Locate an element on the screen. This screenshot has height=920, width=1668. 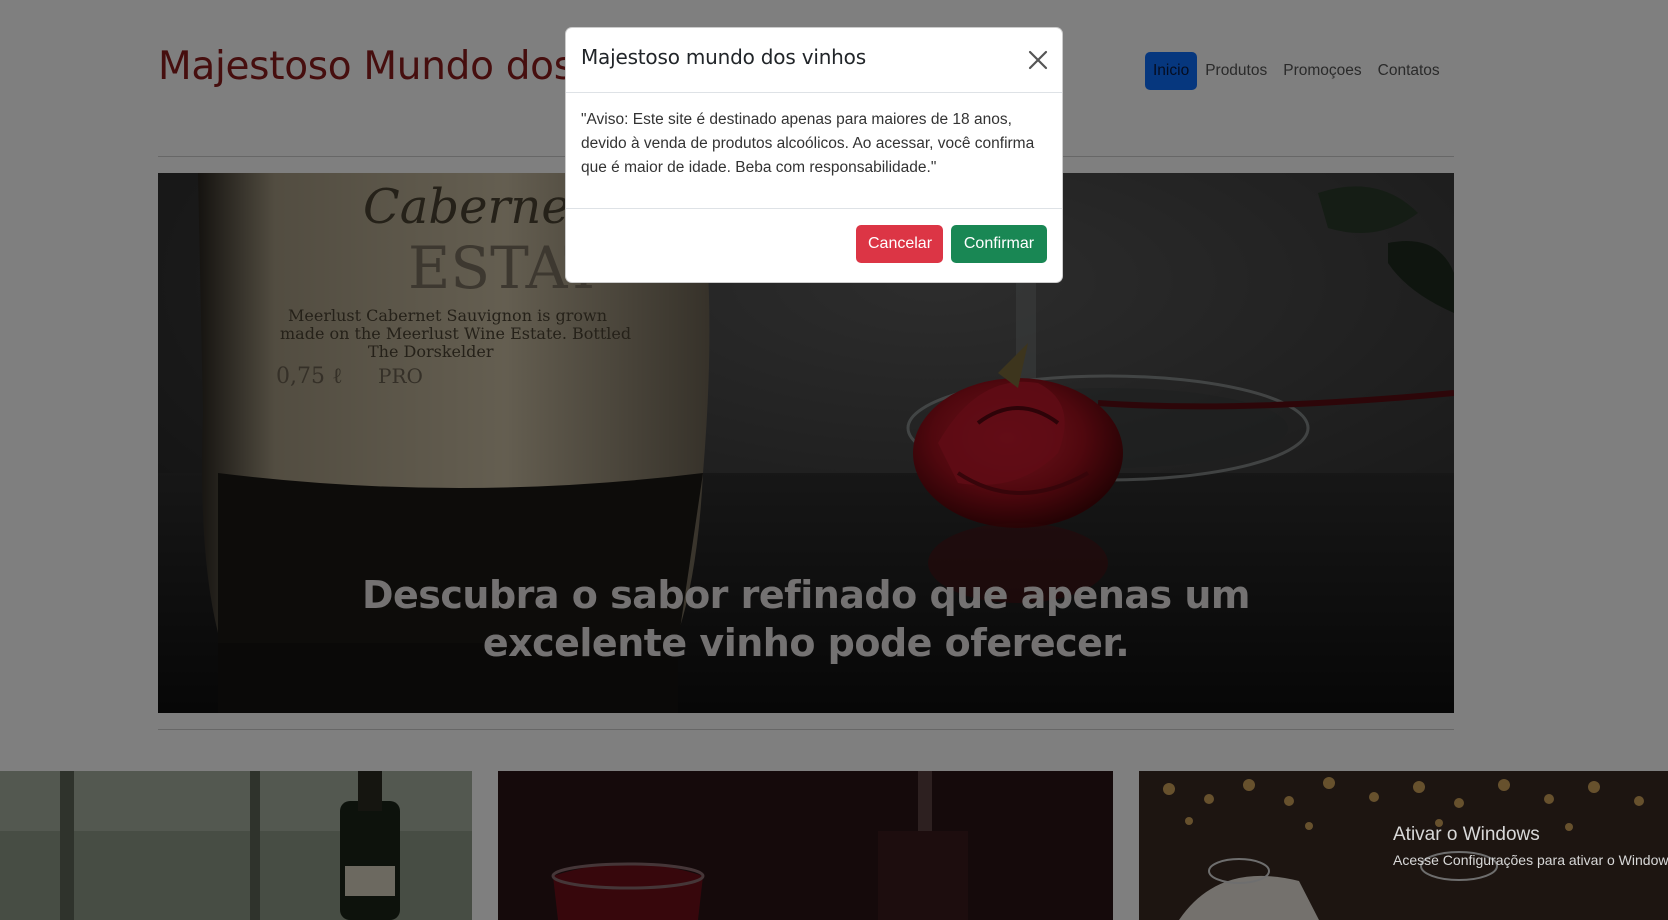
modal-footer: Cancelar Confirmar is located at coordinates (814, 244).